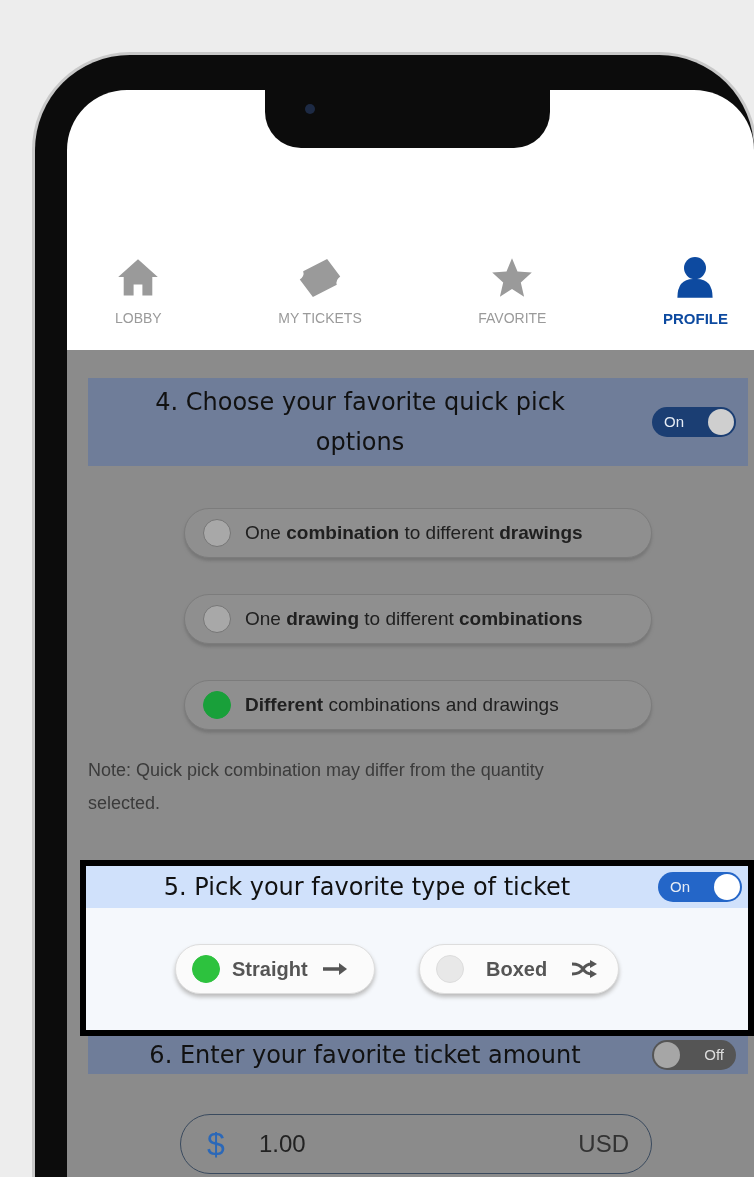  What do you see at coordinates (367, 887) in the screenshot?
I see `section-title: 5. Pick your favorite type of ticket` at bounding box center [367, 887].